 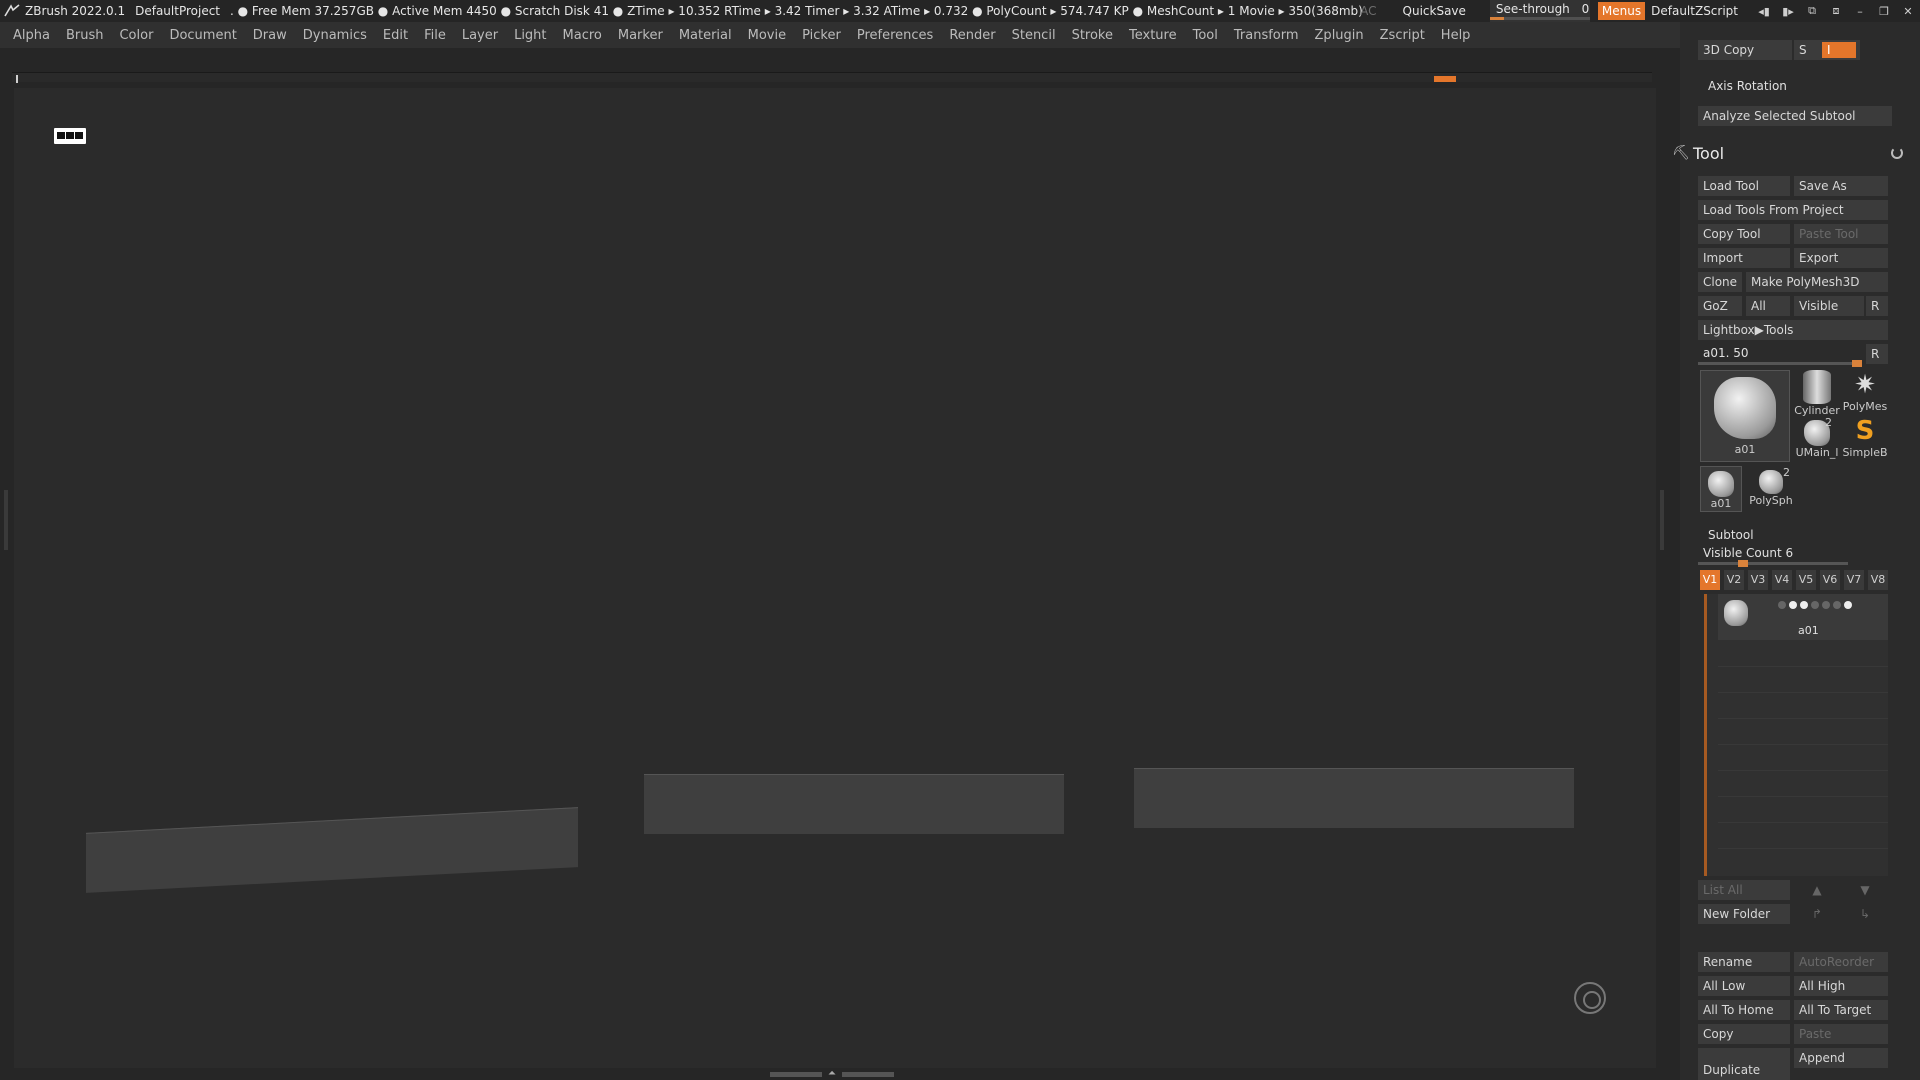 What do you see at coordinates (1793, 330) in the screenshot?
I see `lightbox-tools-button: Lightbox▶Tools` at bounding box center [1793, 330].